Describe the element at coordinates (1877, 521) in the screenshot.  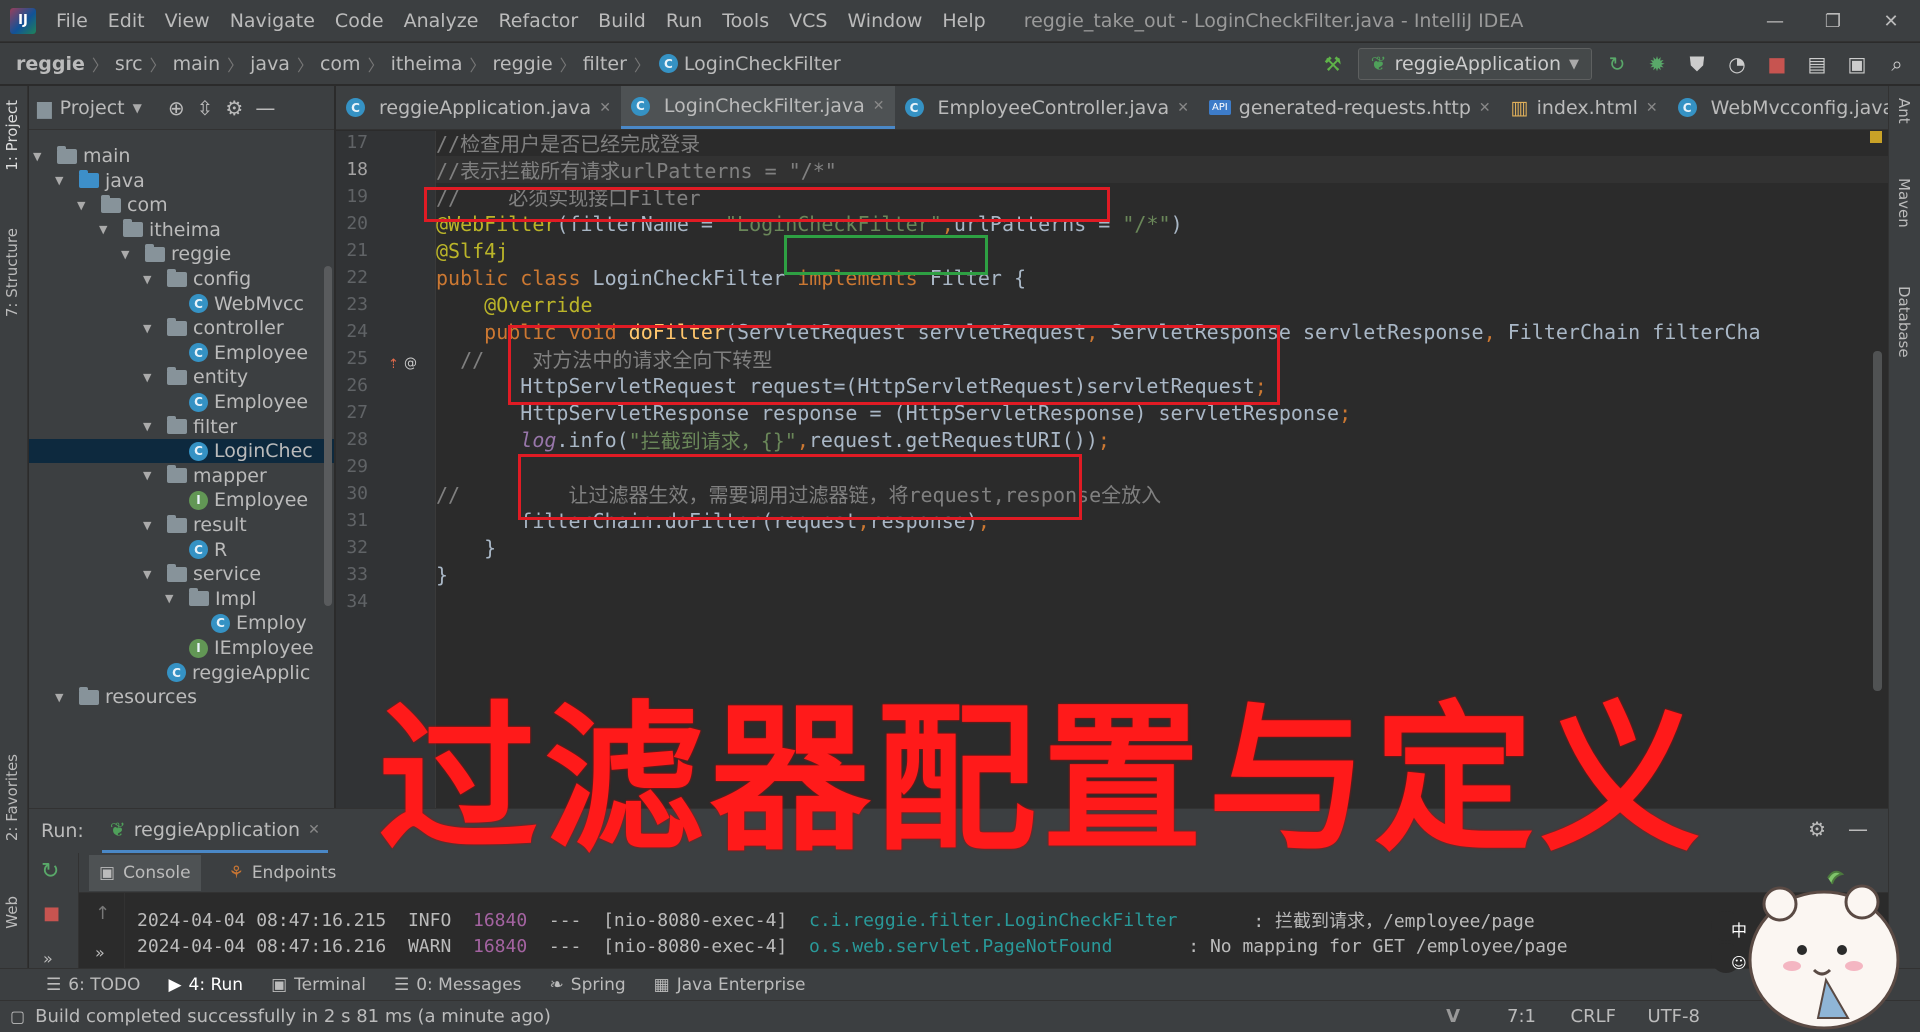
I see `editor-scrollbar` at that location.